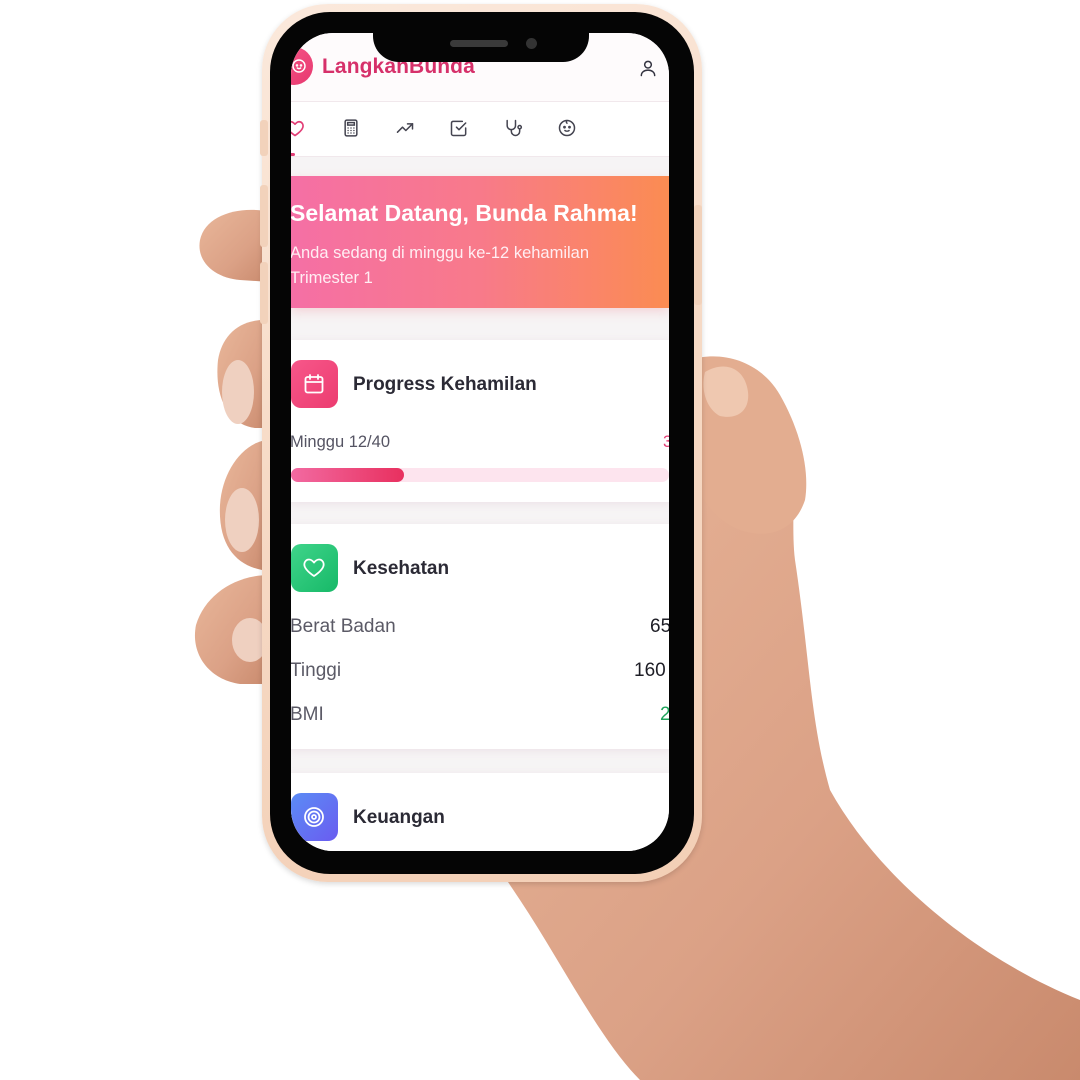 The width and height of the screenshot is (1080, 1080). Describe the element at coordinates (332, 278) in the screenshot. I see `trimester-text: Trimester 1` at that location.